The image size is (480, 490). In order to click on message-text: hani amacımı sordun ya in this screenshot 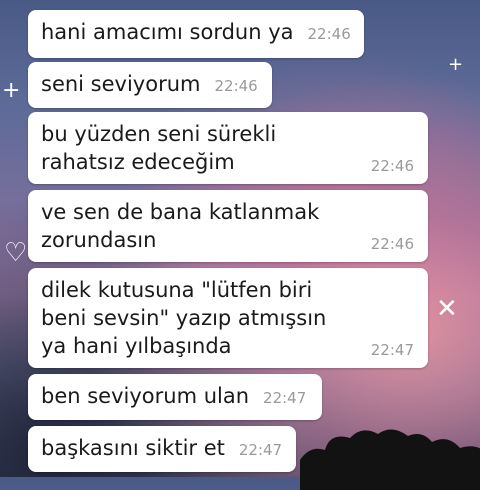, I will do `click(167, 32)`.